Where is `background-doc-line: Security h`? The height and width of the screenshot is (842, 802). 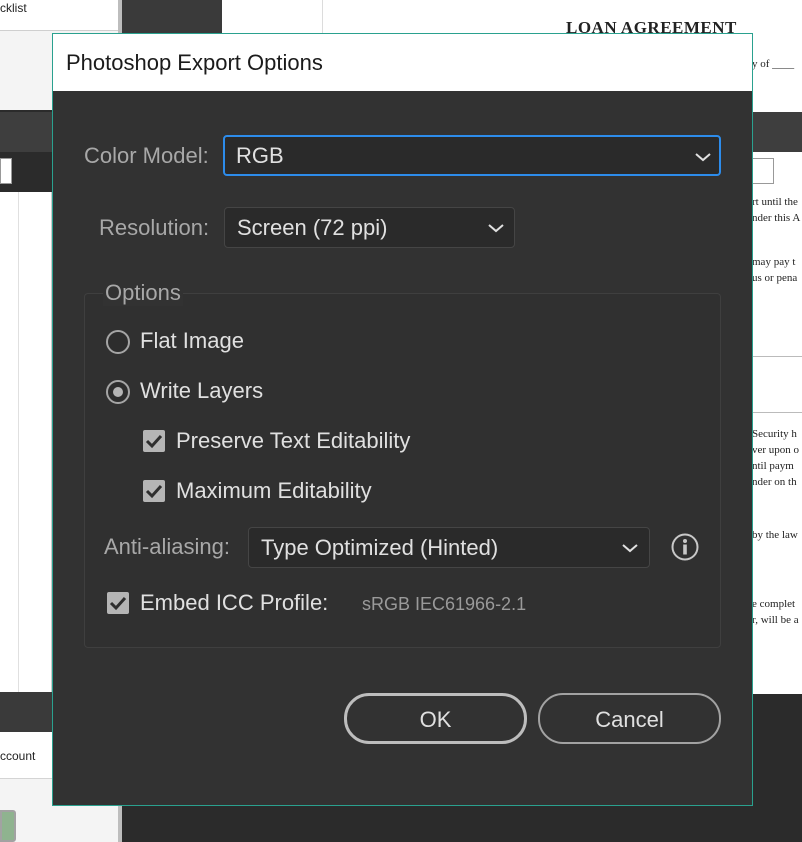
background-doc-line: Security h is located at coordinates (774, 434).